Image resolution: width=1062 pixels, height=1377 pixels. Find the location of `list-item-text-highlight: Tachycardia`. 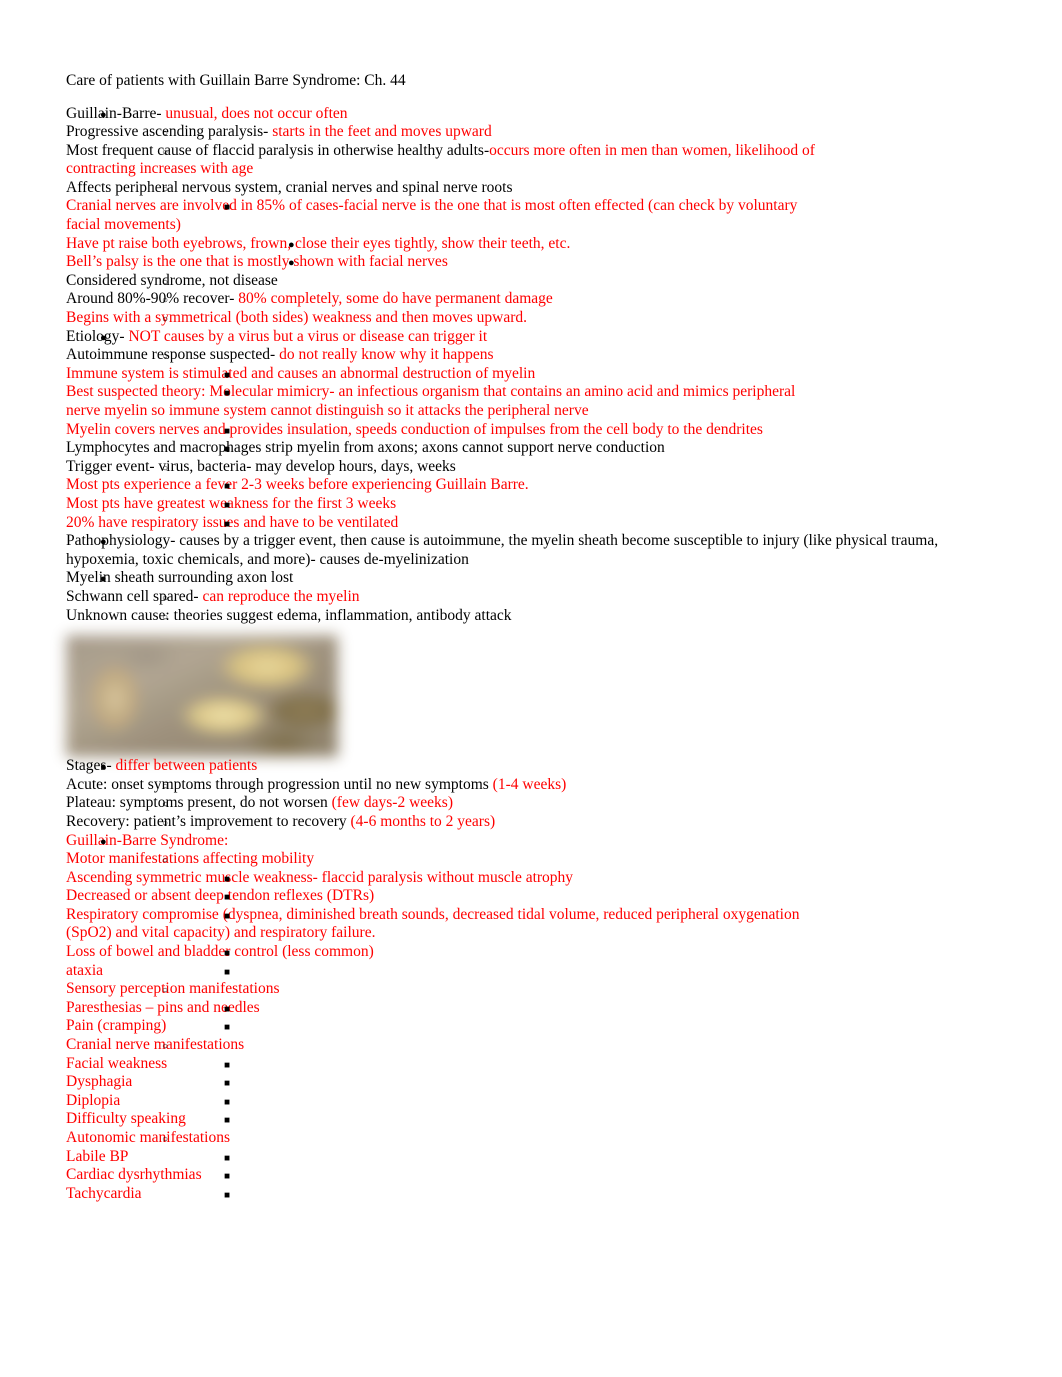

list-item-text-highlight: Tachycardia is located at coordinates (104, 1193).